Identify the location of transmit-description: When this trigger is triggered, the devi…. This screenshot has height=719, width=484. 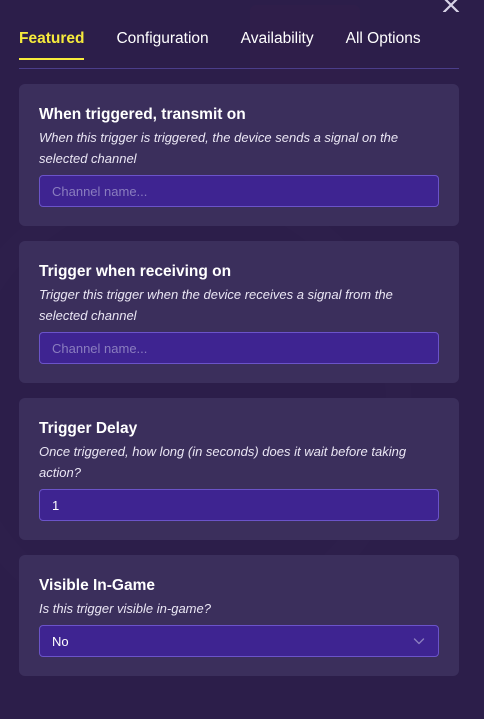
(219, 148).